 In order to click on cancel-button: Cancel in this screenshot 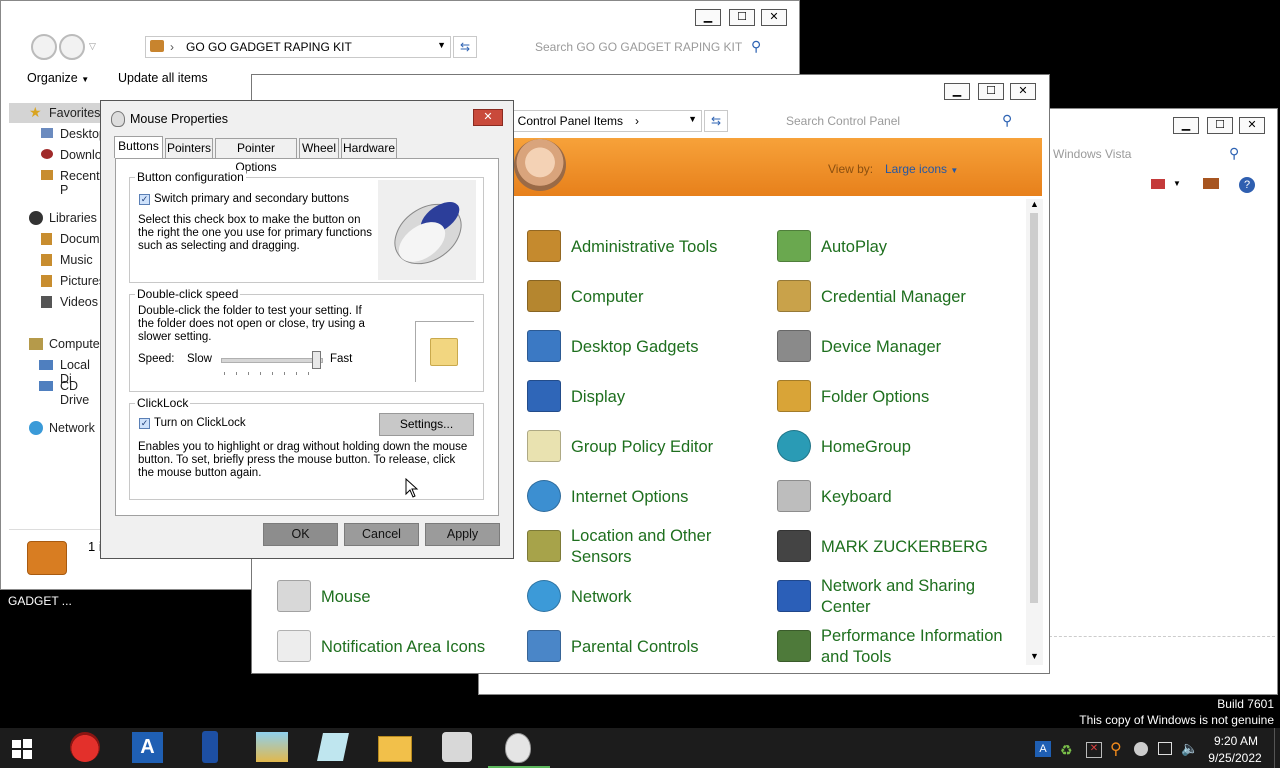, I will do `click(381, 534)`.